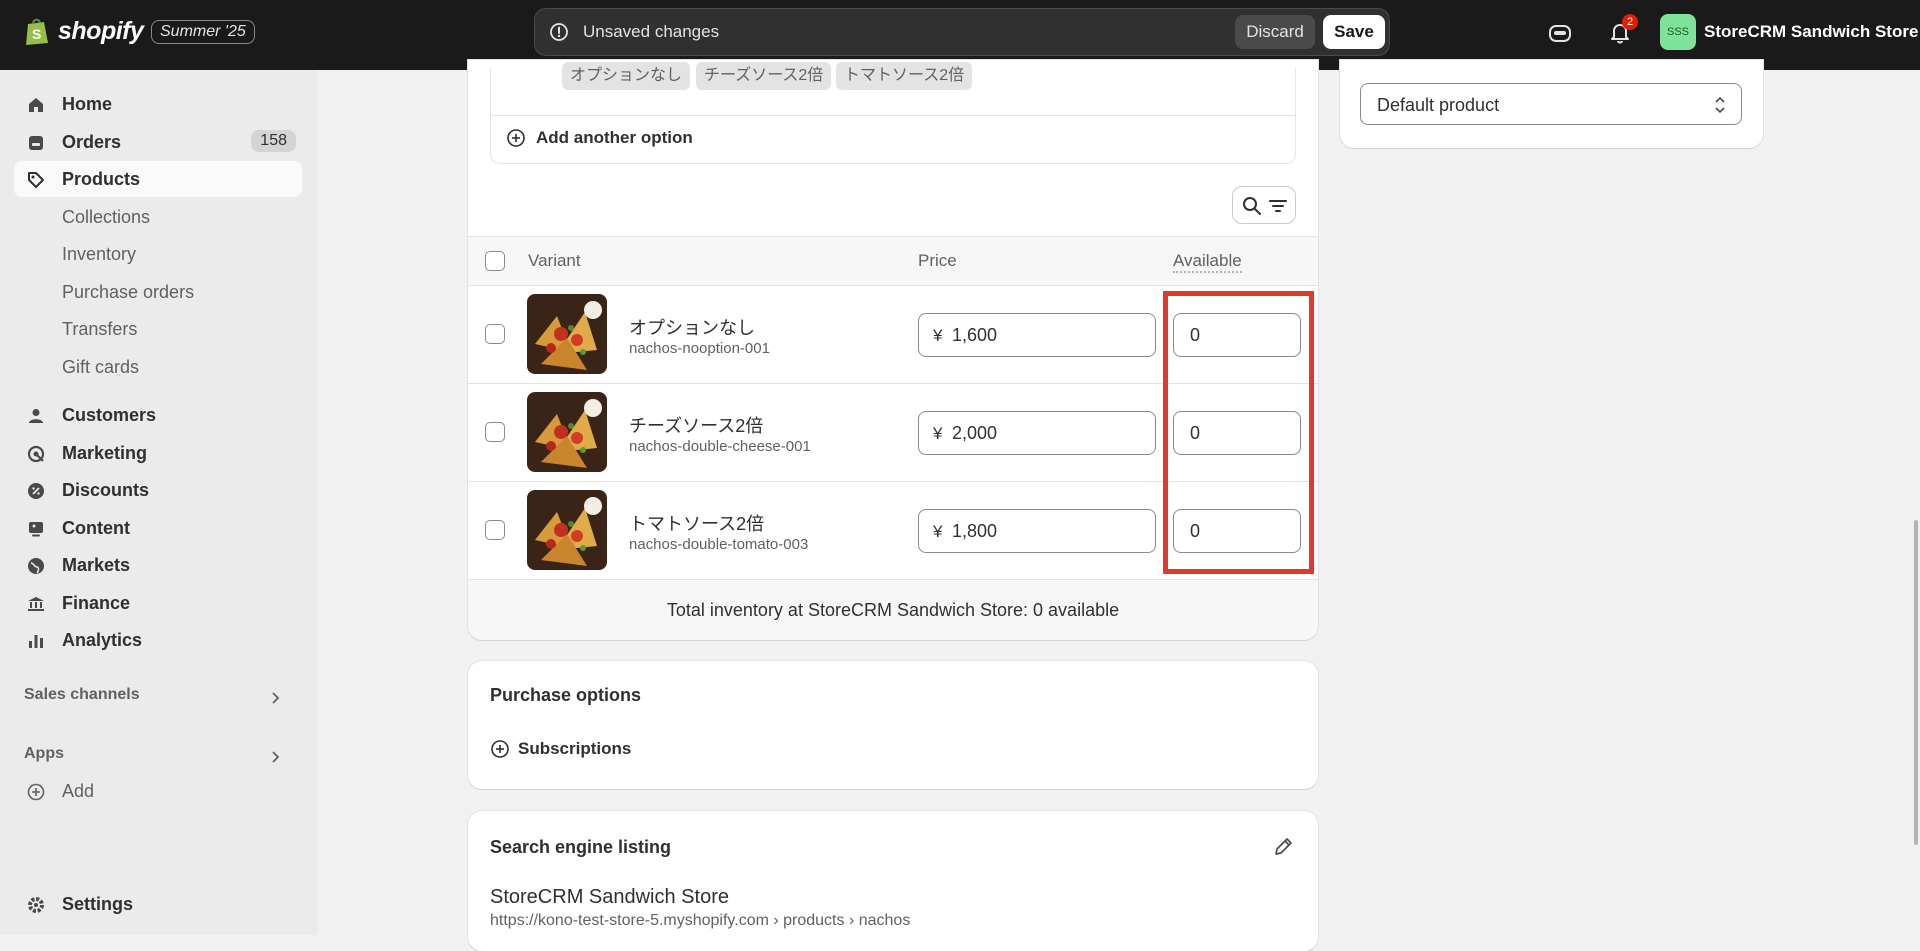 The height and width of the screenshot is (951, 1920). I want to click on sidebar-item-label: Analytics, so click(102, 639).